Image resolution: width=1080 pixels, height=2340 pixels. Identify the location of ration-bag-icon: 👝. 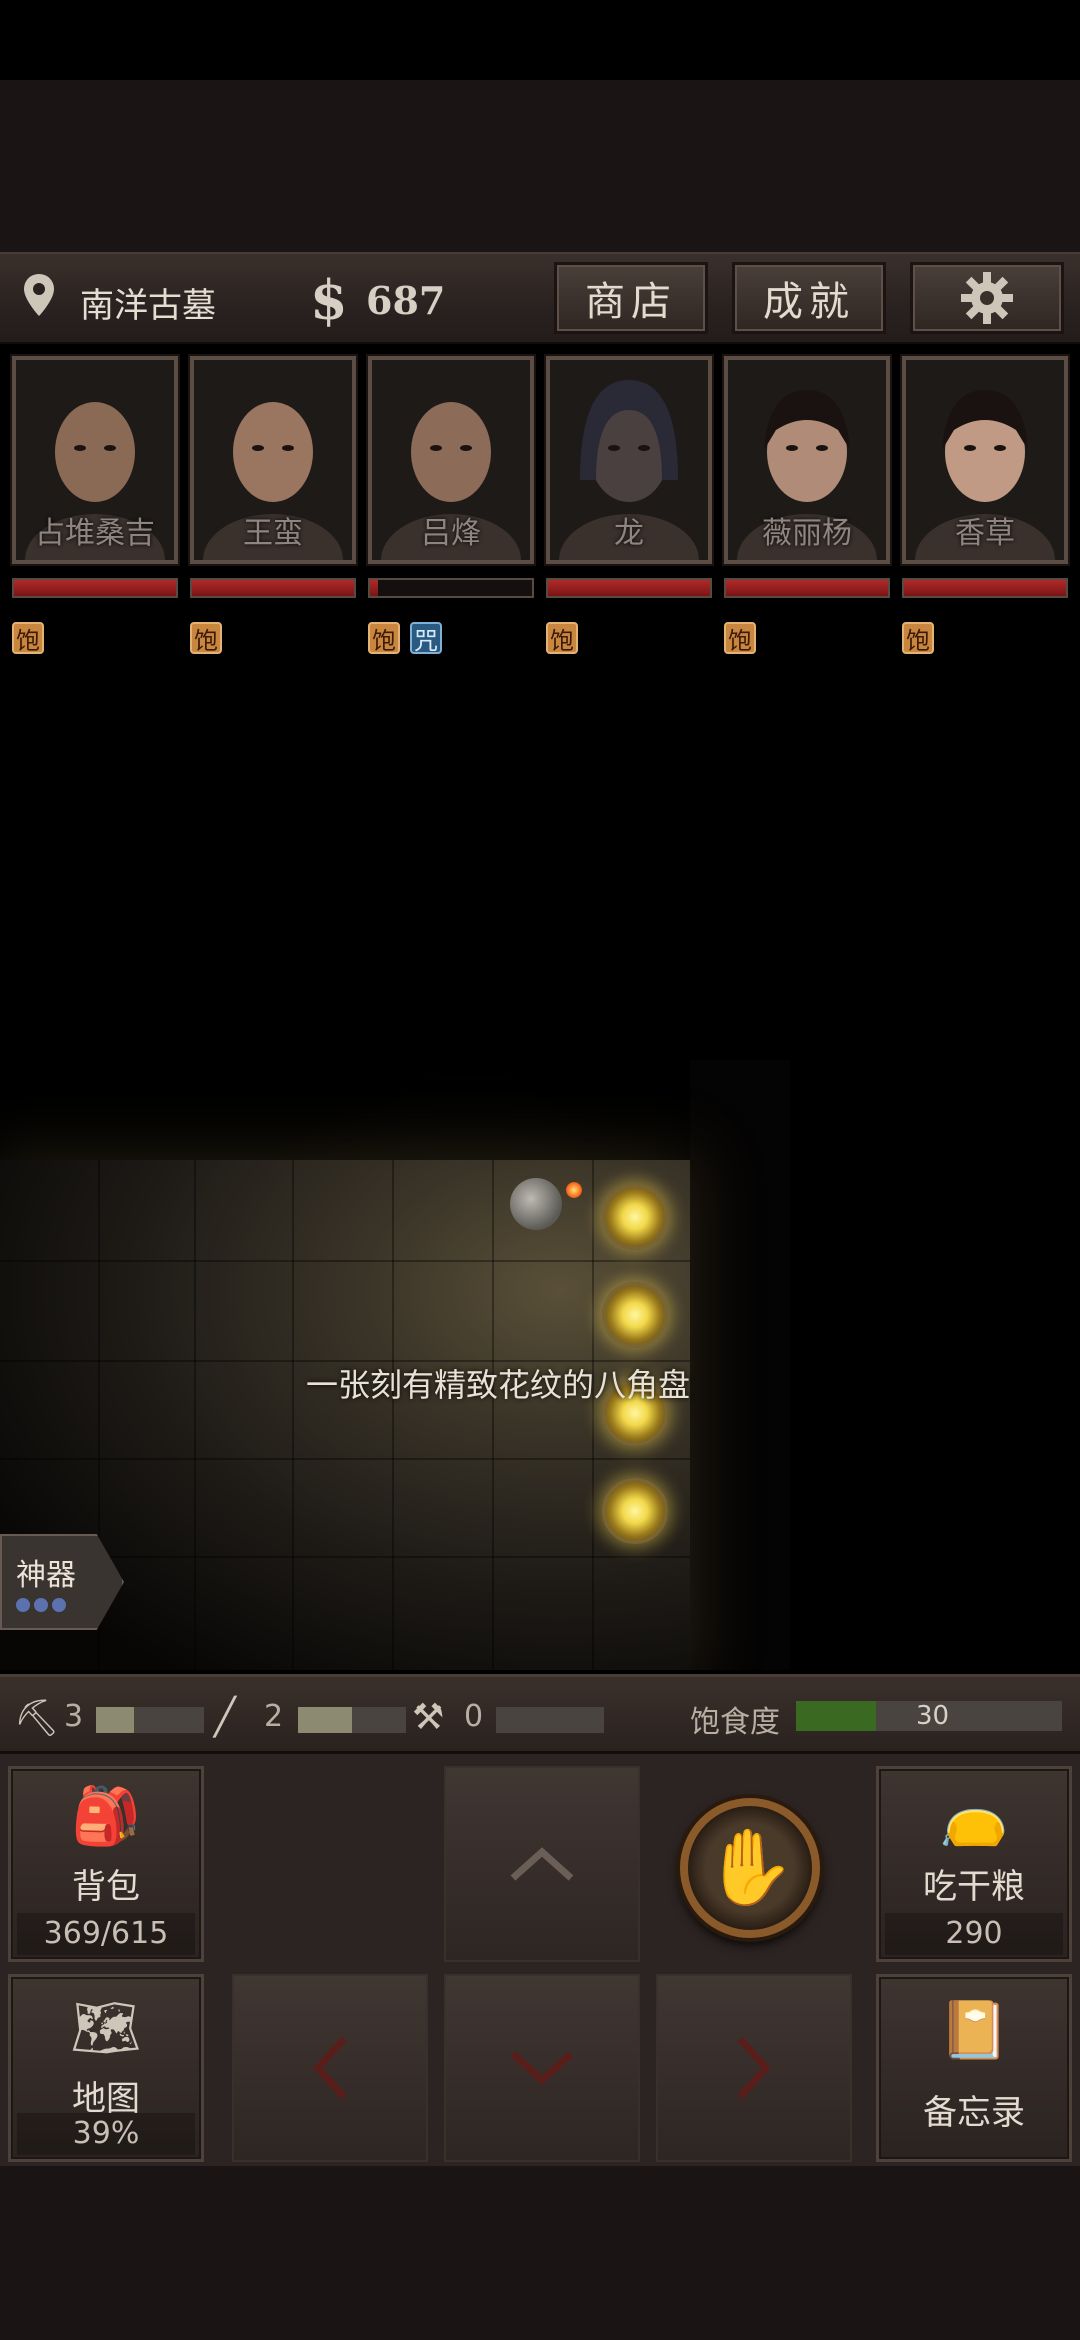
(974, 1816).